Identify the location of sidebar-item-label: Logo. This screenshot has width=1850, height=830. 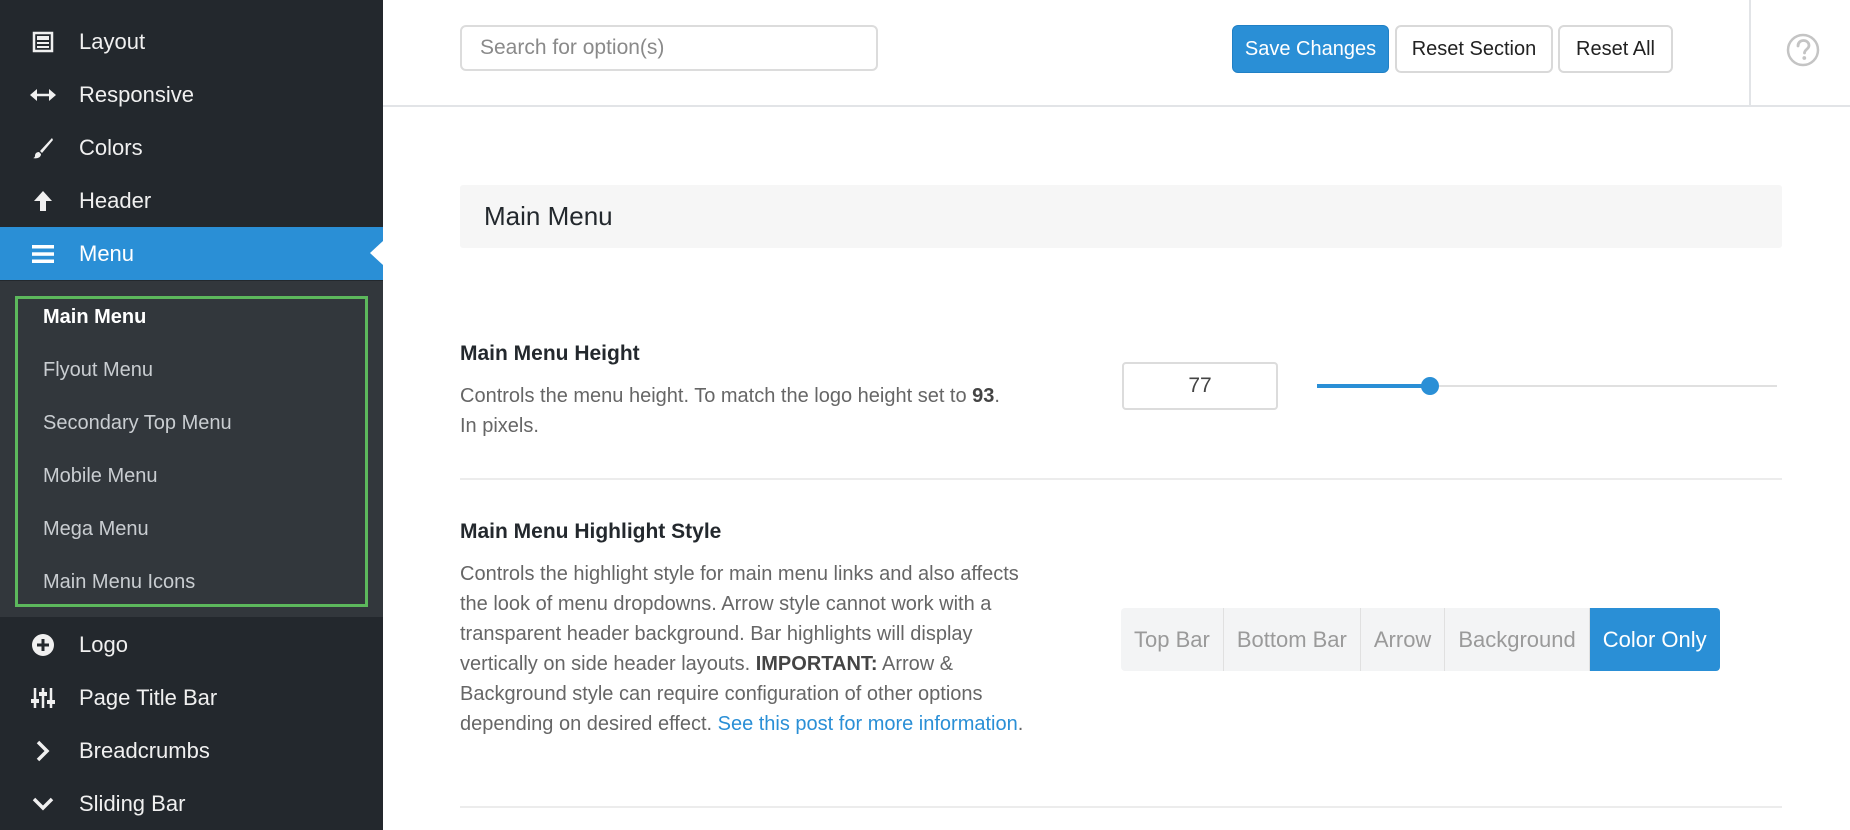
(103, 644).